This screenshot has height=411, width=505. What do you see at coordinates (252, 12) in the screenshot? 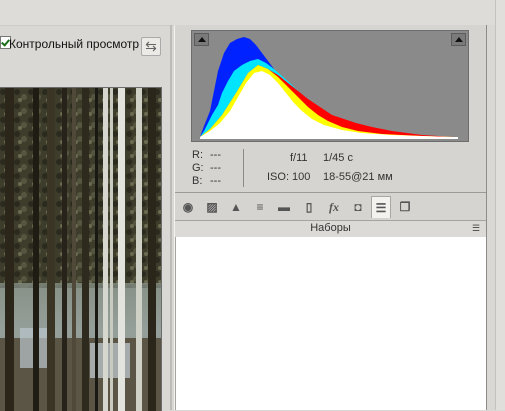
I see `top-bar` at bounding box center [252, 12].